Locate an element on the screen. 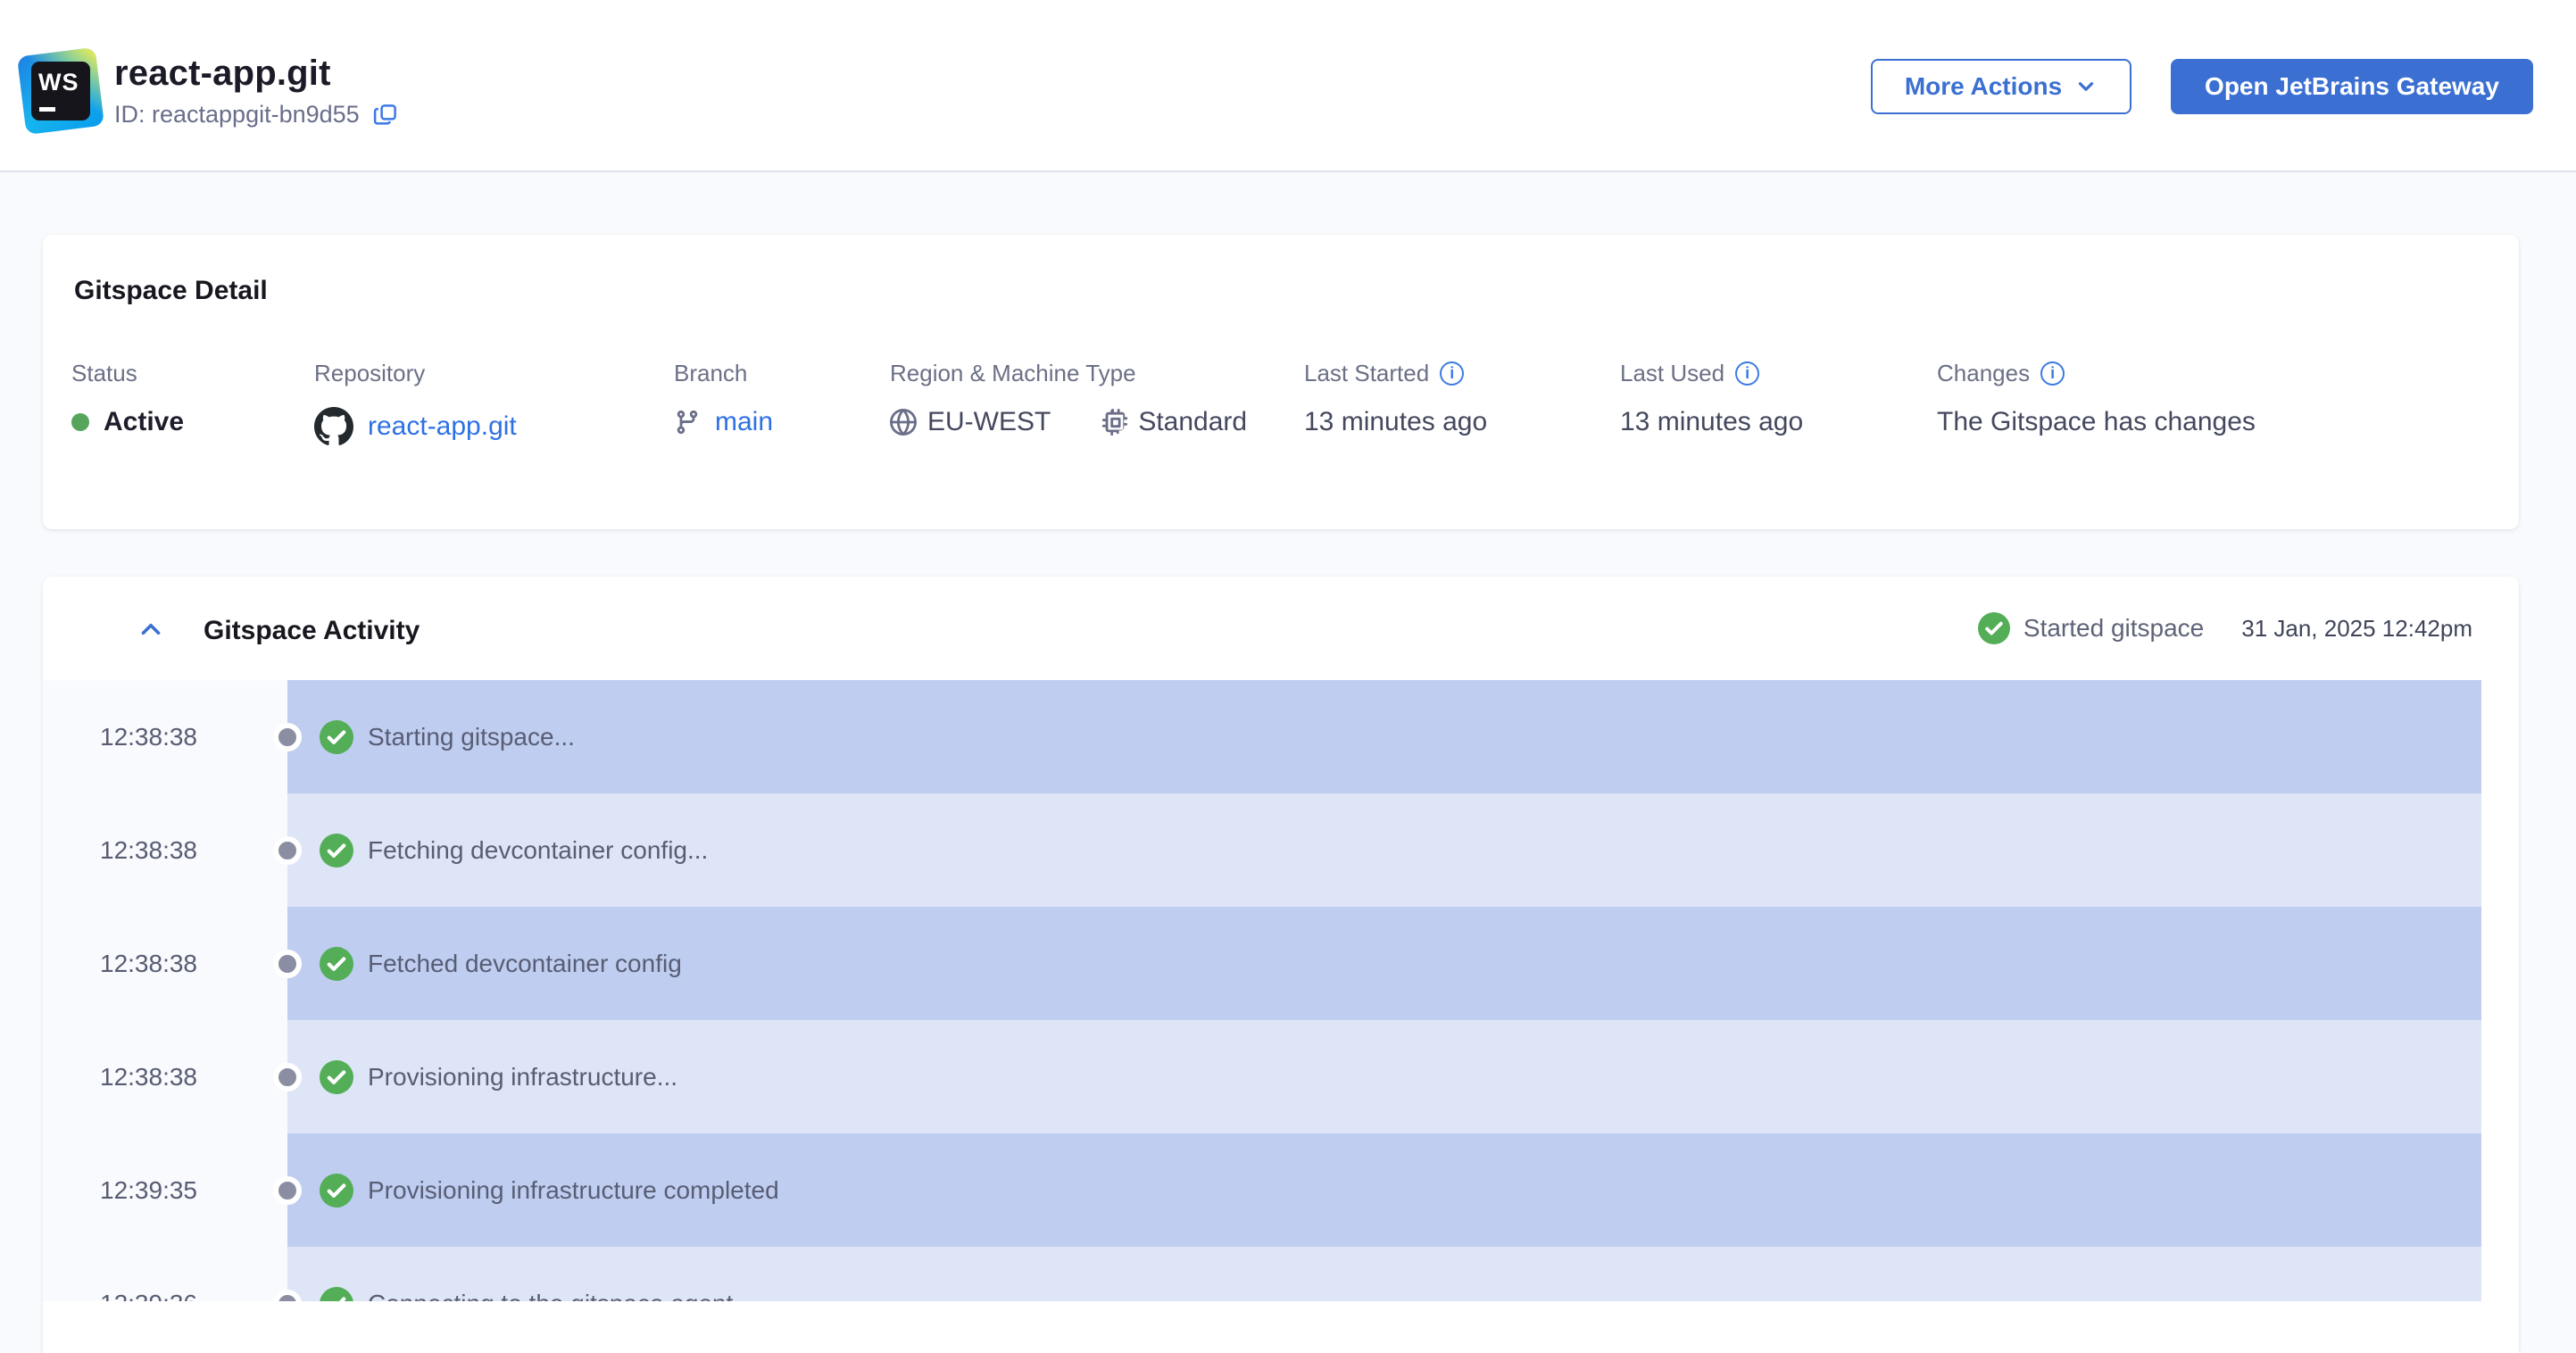  gitspace-id-row: ID: reactappgit-bn9d55 is located at coordinates (256, 115).